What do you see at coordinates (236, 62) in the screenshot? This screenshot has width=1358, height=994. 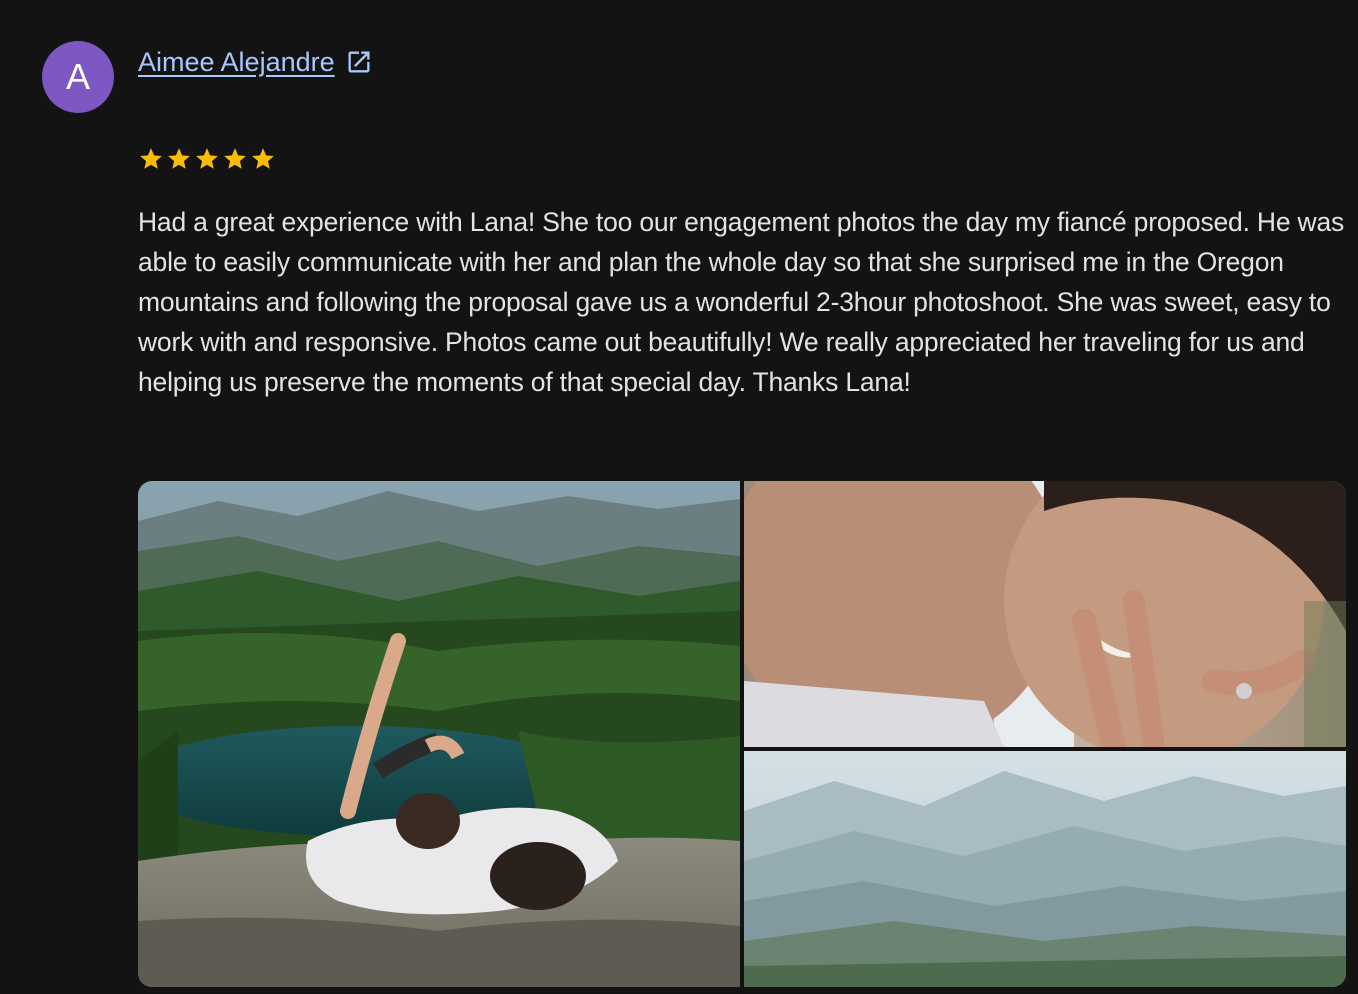 I see `author-name-link: Aimee Alejandre` at bounding box center [236, 62].